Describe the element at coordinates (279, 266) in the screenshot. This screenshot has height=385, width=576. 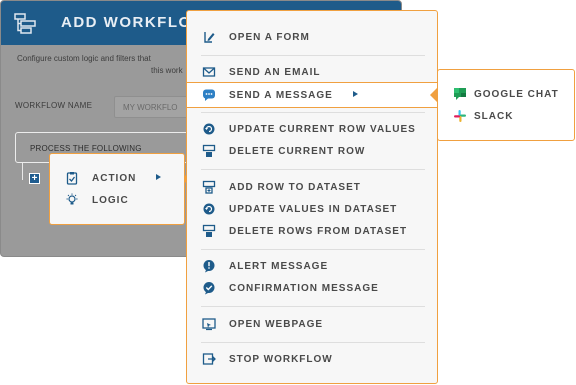
I see `menu-item-alert-message-label: ALERT MESSAGE` at that location.